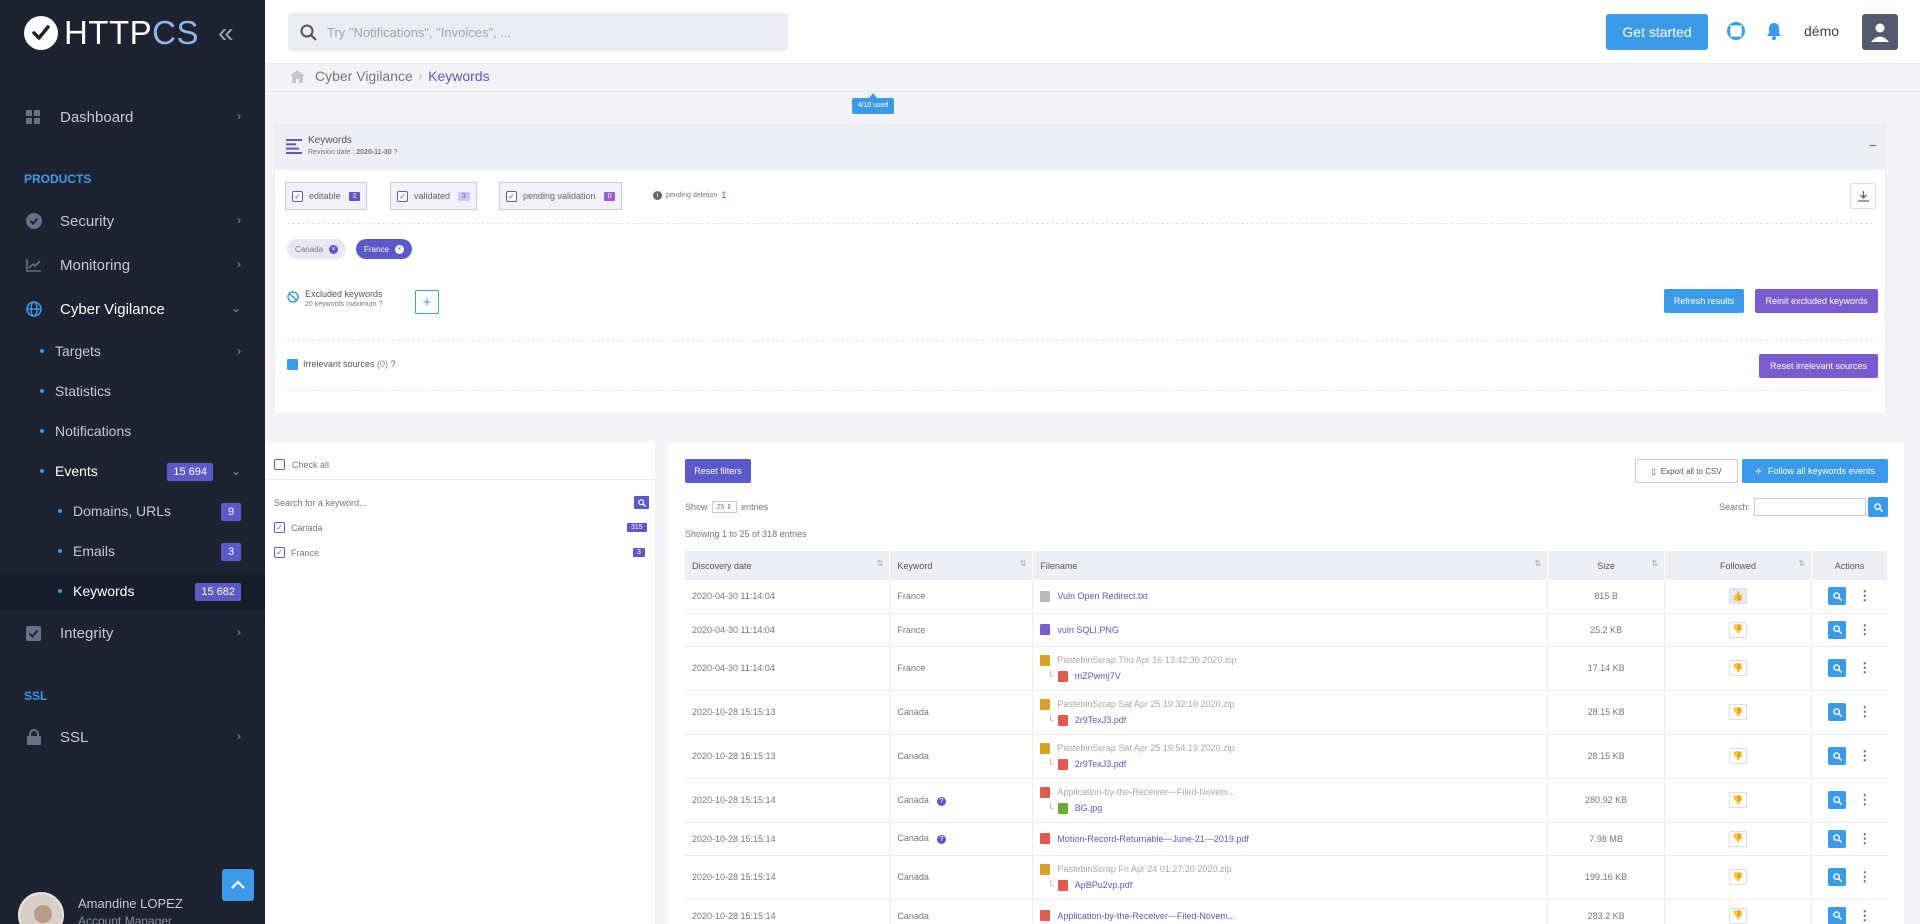  Describe the element at coordinates (1815, 471) in the screenshot. I see `follow-all-button: + Follow all keywords events` at that location.